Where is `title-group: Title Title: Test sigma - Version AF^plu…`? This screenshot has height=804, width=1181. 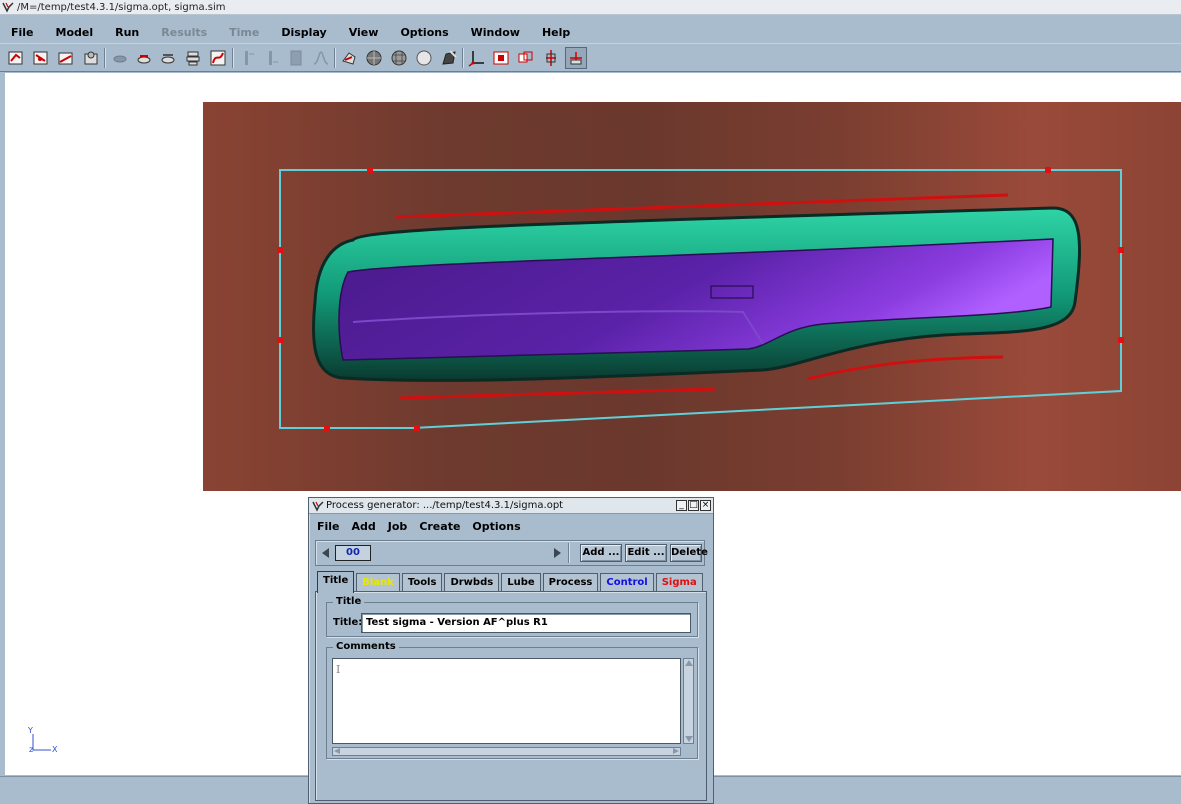
title-group: Title Title: Test sigma - Version AF^plu… is located at coordinates (512, 616).